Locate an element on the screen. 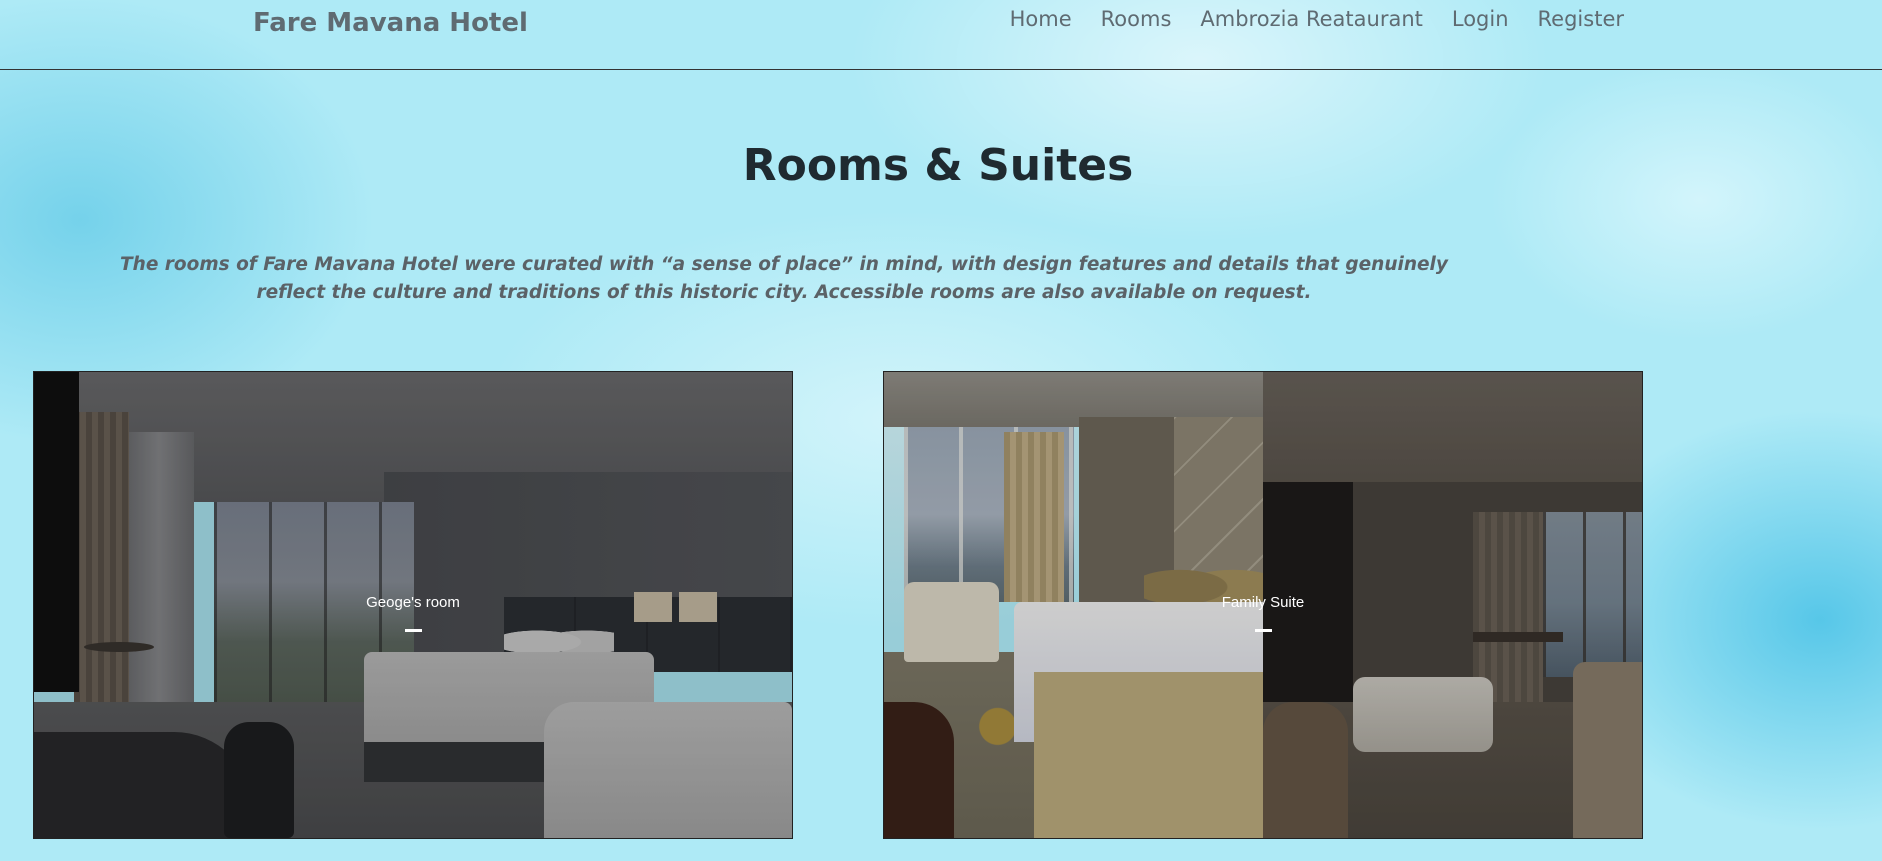  page-title: Rooms & Suites is located at coordinates (938, 165).